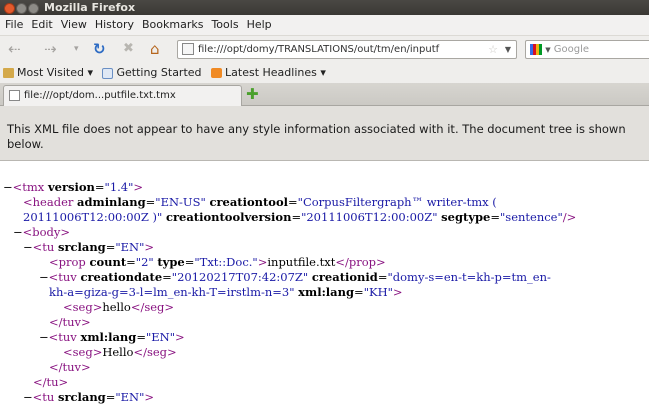 Image resolution: width=649 pixels, height=405 pixels. Describe the element at coordinates (172, 25) in the screenshot. I see `menu-bookmarks: Bookmarks` at that location.